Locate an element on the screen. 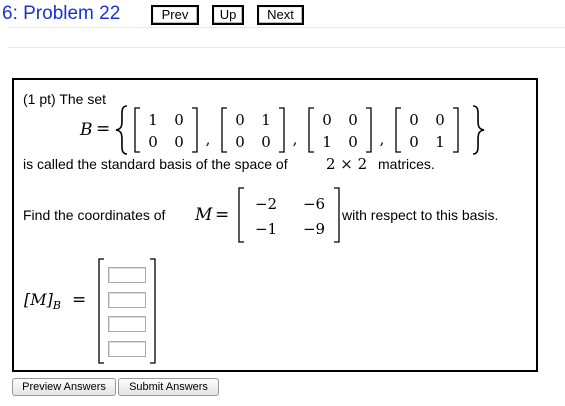  m-matrix-entry: −9 is located at coordinates (314, 229).